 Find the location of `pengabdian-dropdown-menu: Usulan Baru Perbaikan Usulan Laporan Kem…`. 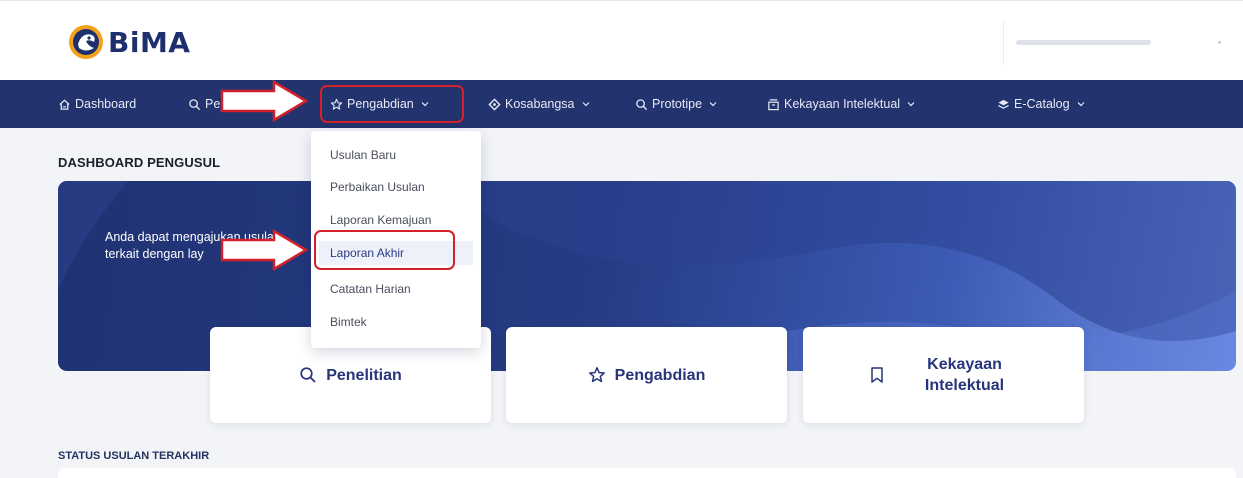

pengabdian-dropdown-menu: Usulan Baru Perbaikan Usulan Laporan Kem… is located at coordinates (396, 239).